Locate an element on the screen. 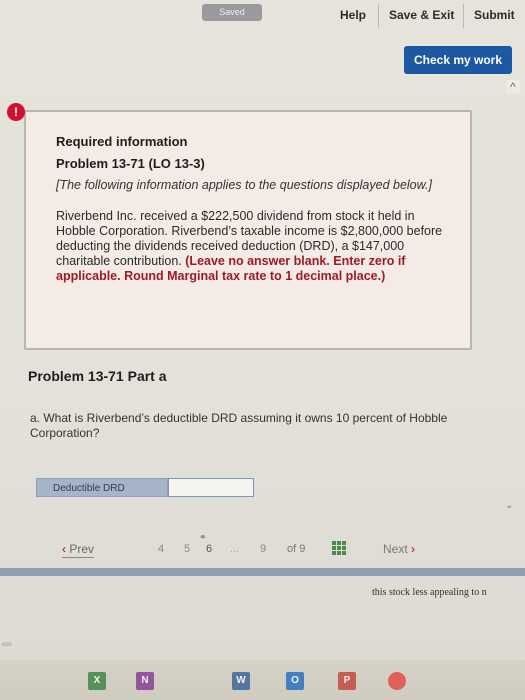  page-count: of 9 is located at coordinates (296, 549).